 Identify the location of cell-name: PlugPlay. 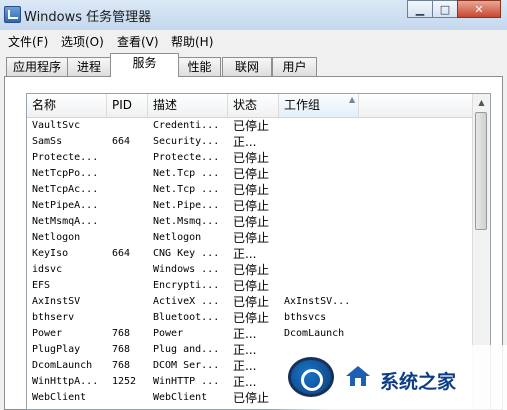
(56, 349).